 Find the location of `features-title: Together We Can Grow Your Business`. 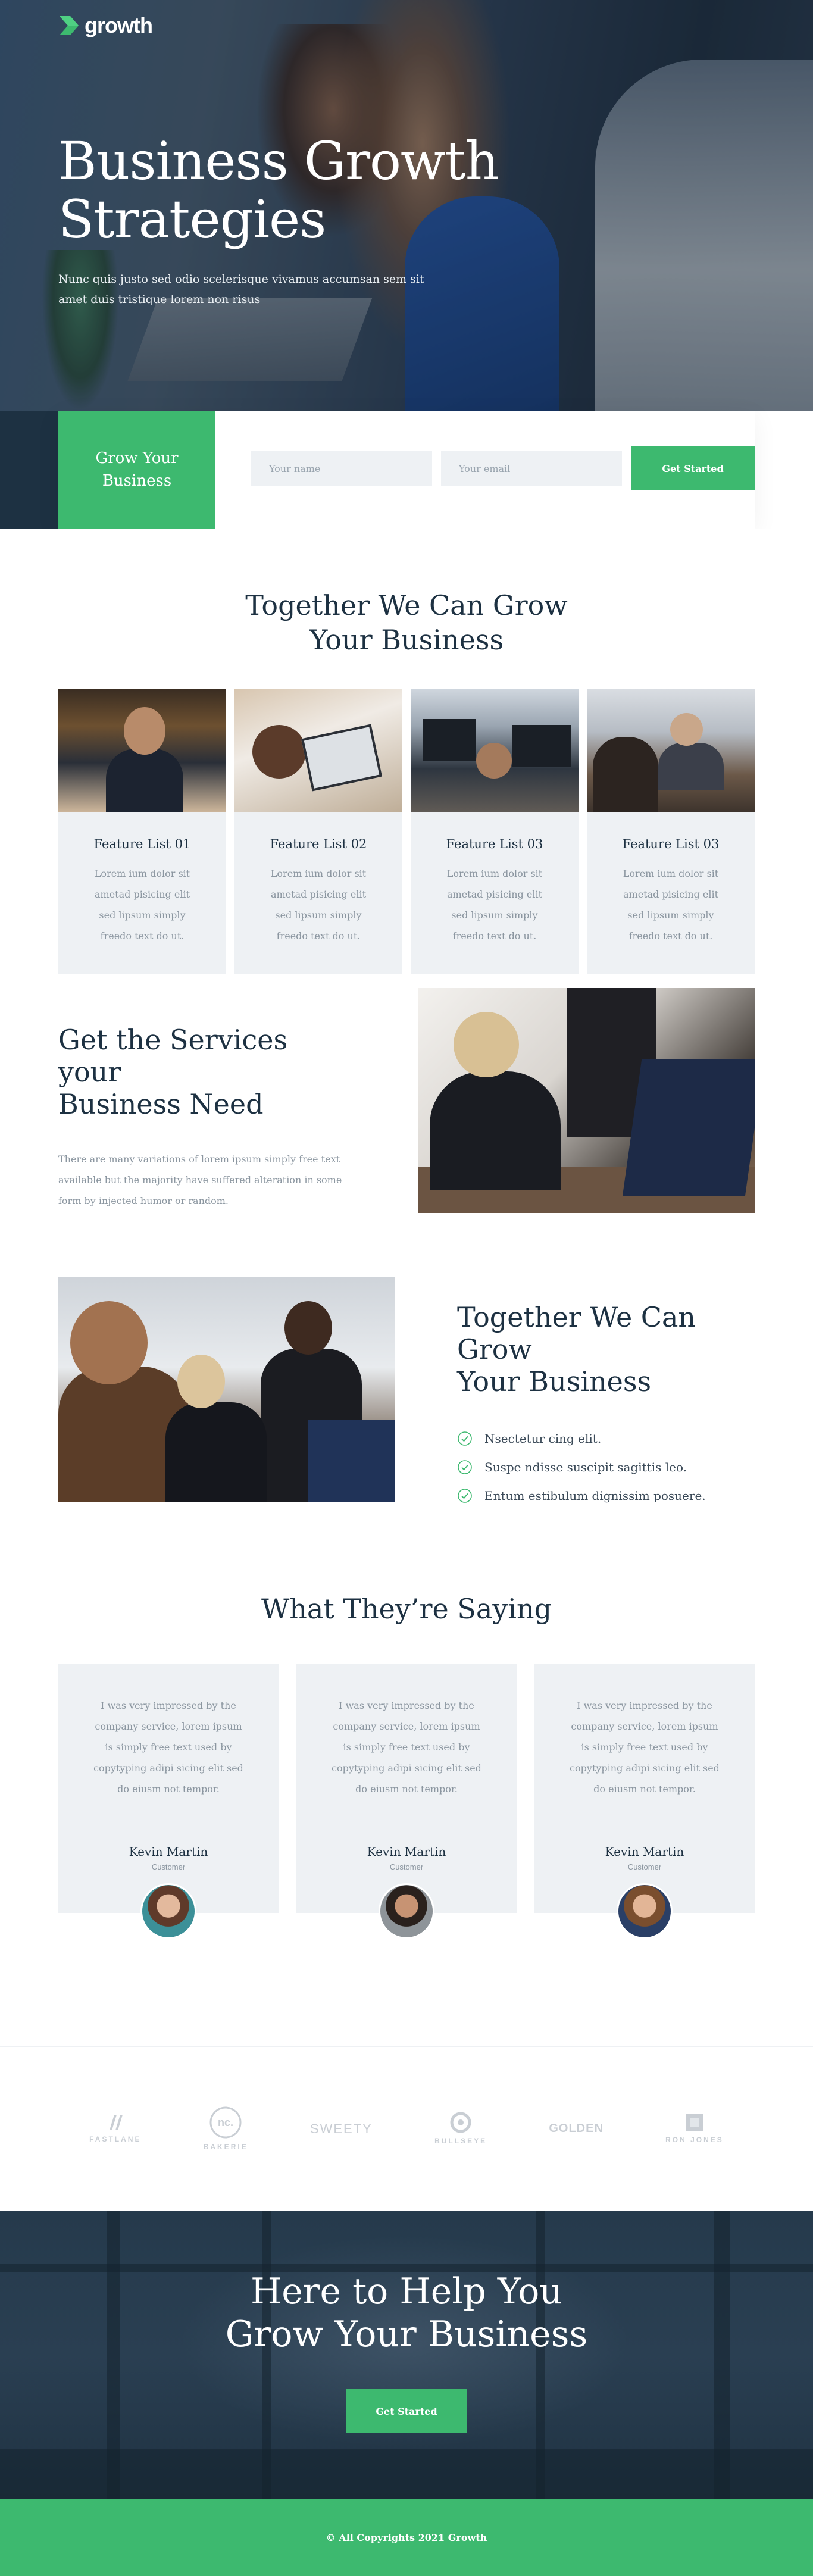

features-title: Together We Can Grow Your Business is located at coordinates (406, 622).